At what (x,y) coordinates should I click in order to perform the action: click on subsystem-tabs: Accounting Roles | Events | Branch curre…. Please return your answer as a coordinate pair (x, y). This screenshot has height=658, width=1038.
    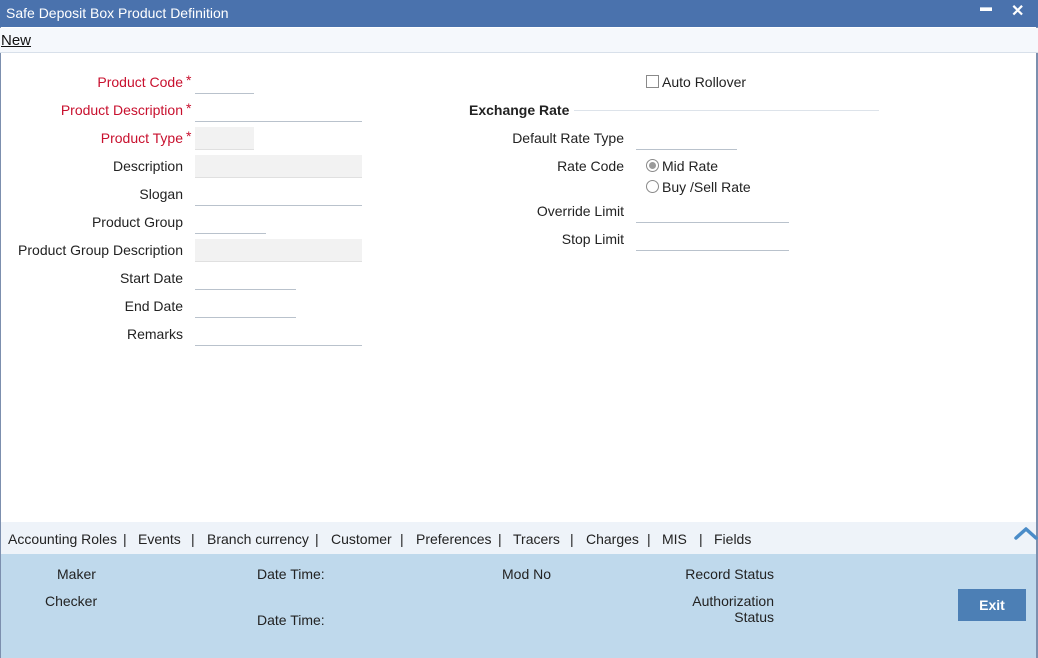
    Looking at the image, I should click on (518, 538).